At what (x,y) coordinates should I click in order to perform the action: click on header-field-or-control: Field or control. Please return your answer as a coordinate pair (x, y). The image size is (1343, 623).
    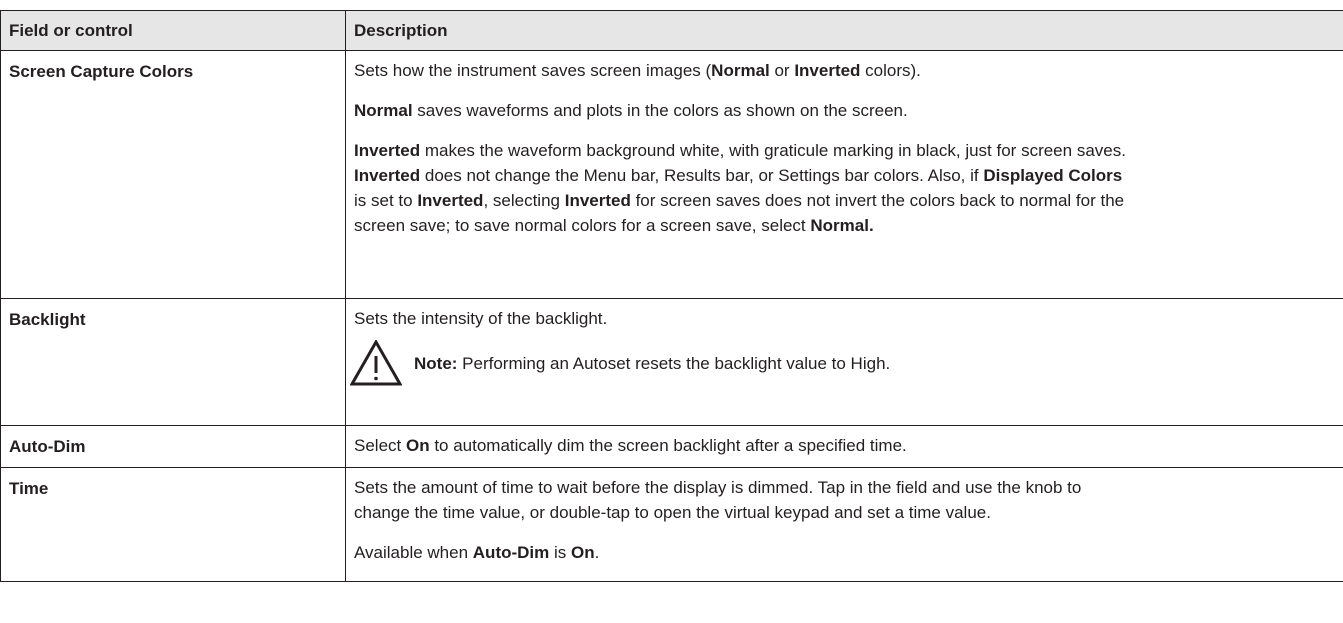
    Looking at the image, I should click on (173, 31).